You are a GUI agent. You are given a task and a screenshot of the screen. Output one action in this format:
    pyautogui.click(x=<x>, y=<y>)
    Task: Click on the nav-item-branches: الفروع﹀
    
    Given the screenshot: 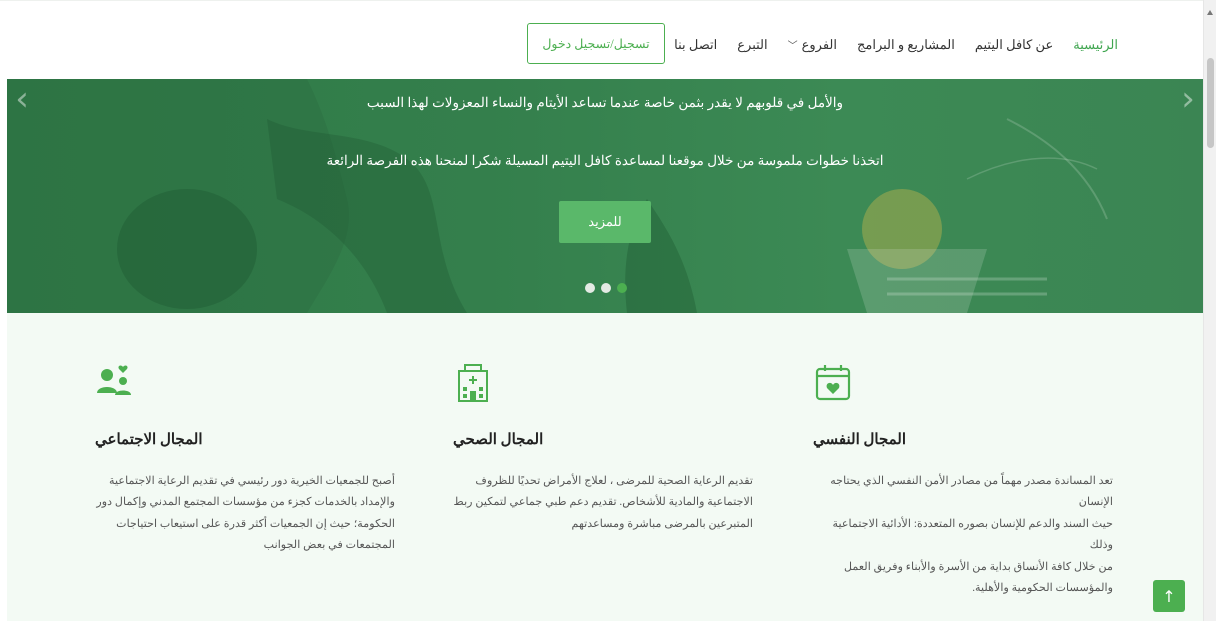 What is the action you would take?
    pyautogui.click(x=812, y=45)
    